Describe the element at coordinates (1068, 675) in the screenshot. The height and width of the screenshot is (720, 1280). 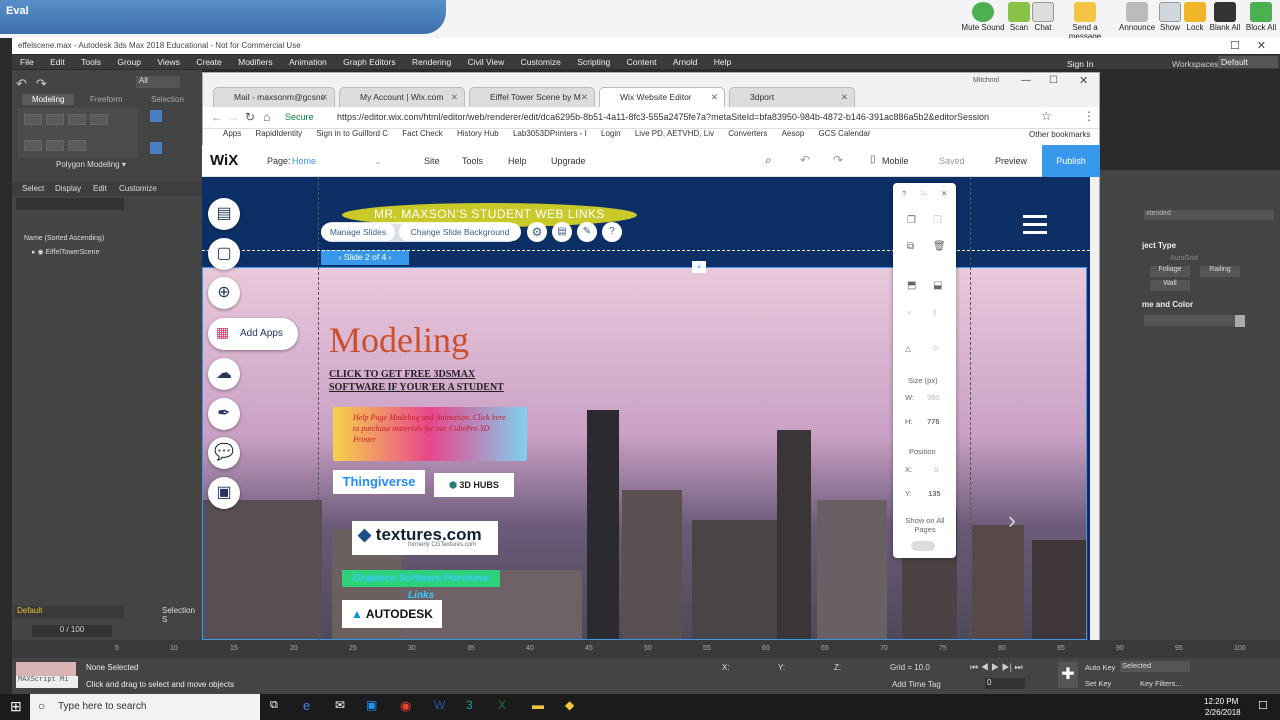
I see `set-key-icon: ✚` at that location.